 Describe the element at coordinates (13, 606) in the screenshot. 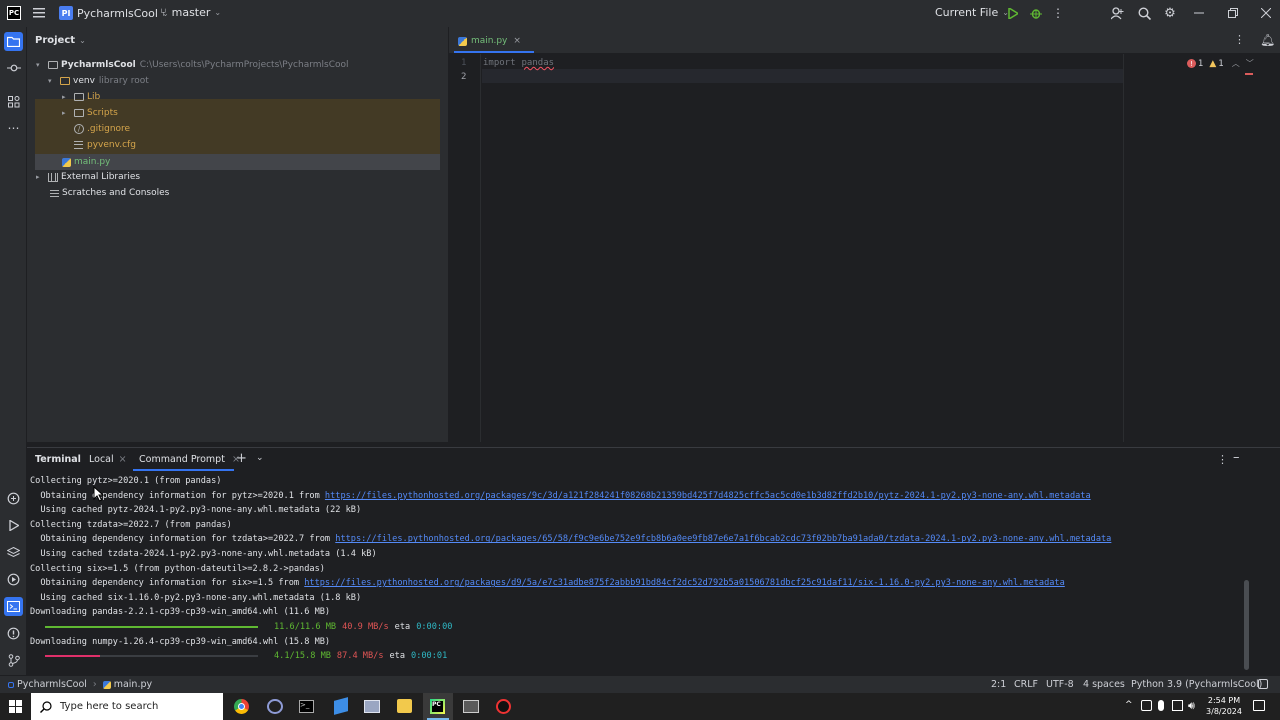

I see `terminal-tool-button` at that location.